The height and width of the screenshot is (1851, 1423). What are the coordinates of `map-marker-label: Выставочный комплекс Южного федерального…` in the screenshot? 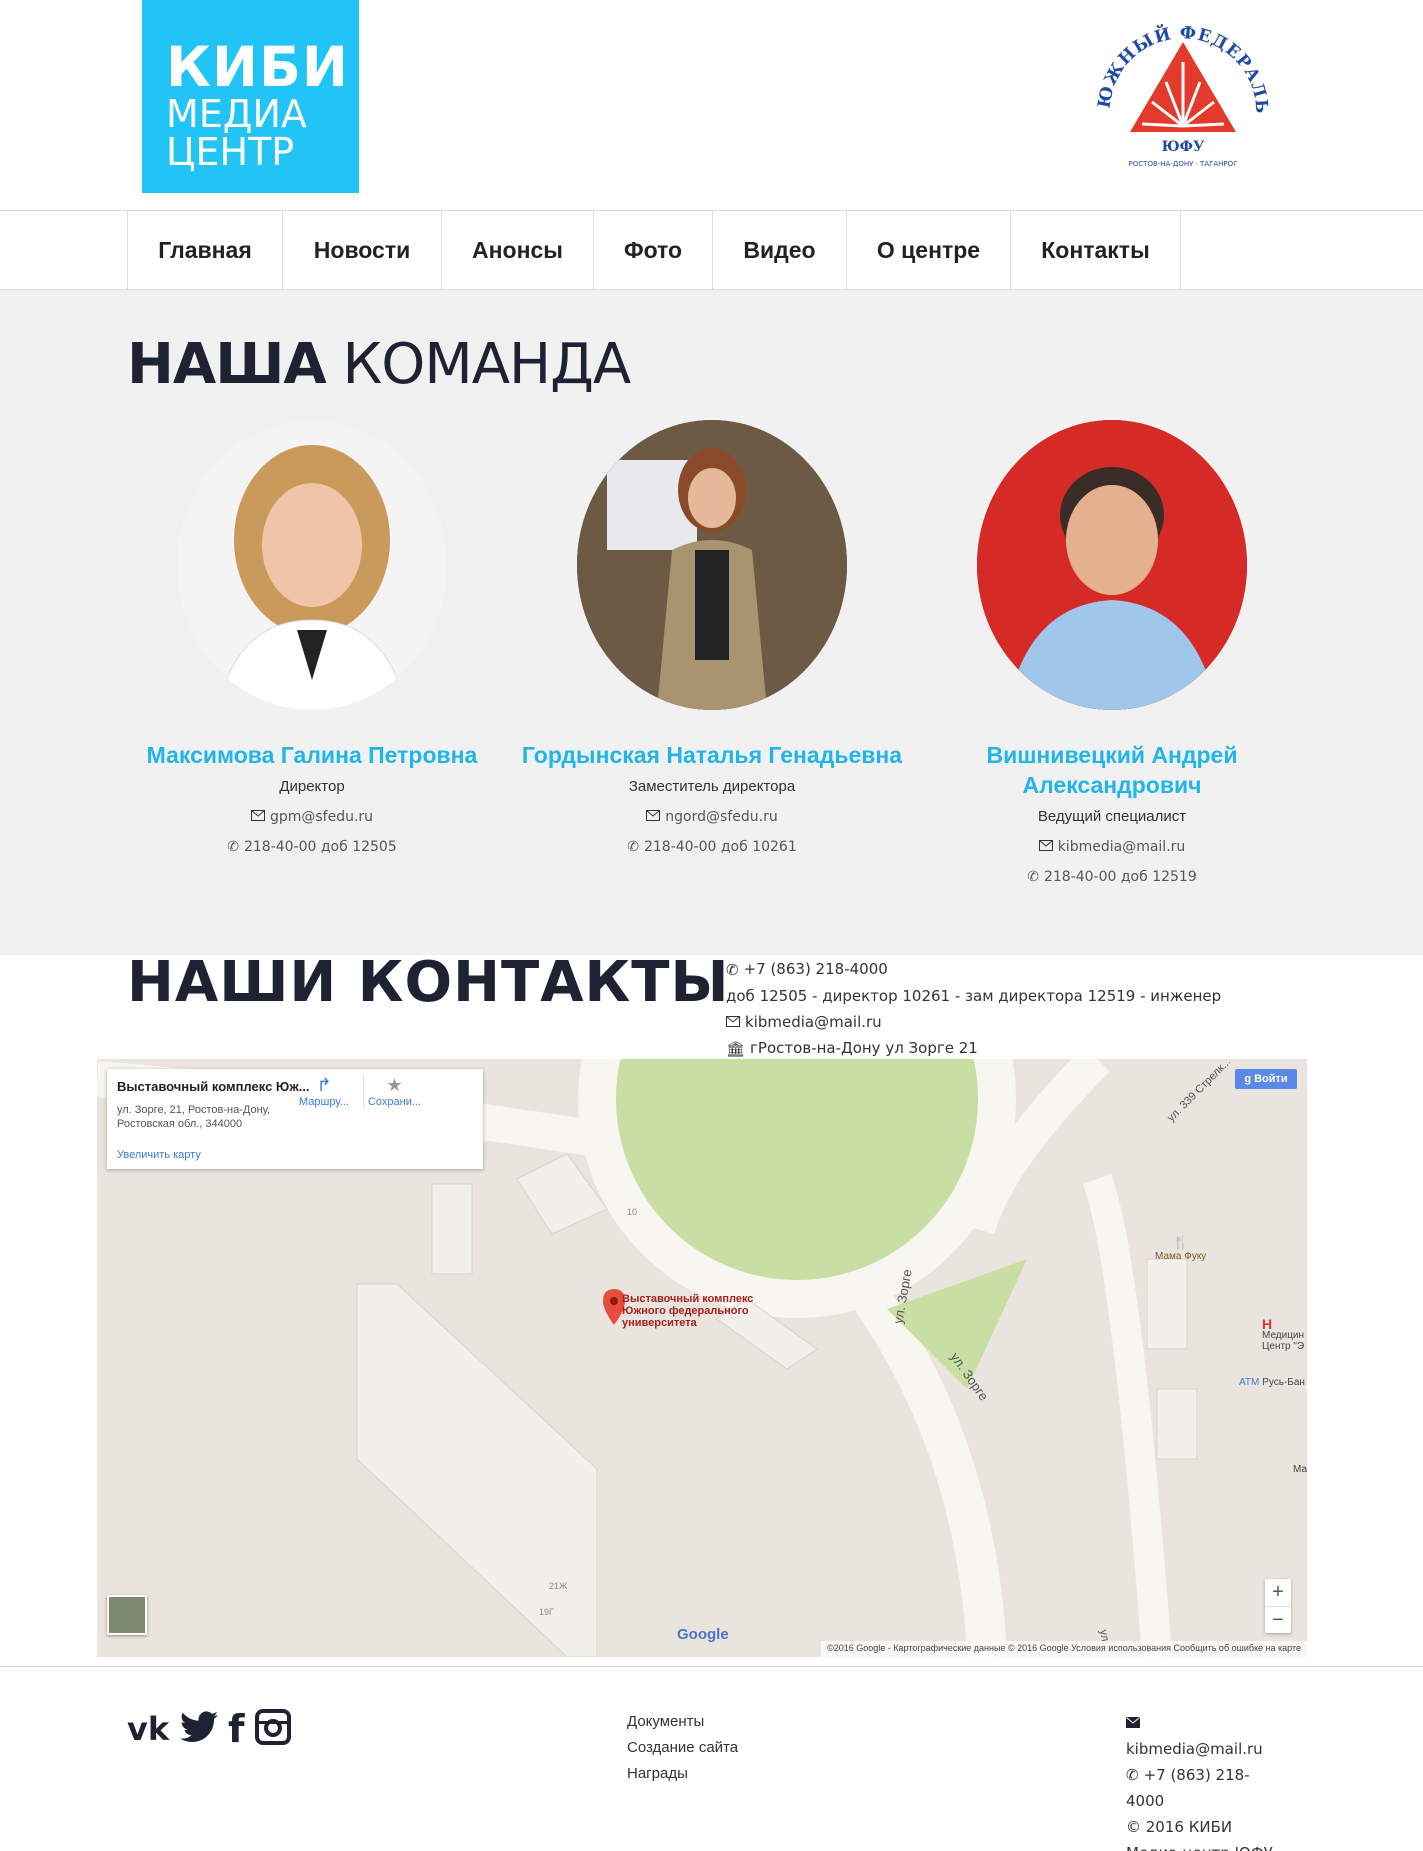 It's located at (687, 1311).